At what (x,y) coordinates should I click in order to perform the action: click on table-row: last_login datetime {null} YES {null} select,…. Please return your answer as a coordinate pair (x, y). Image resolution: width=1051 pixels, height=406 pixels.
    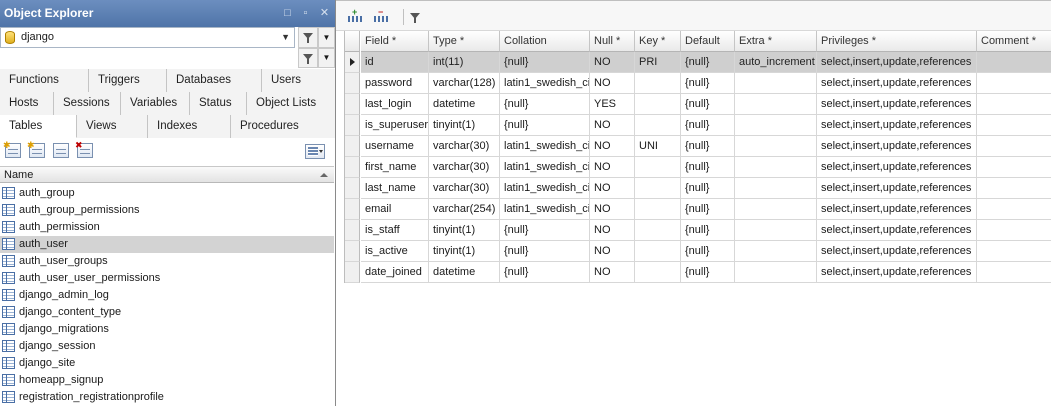
    Looking at the image, I should click on (698, 104).